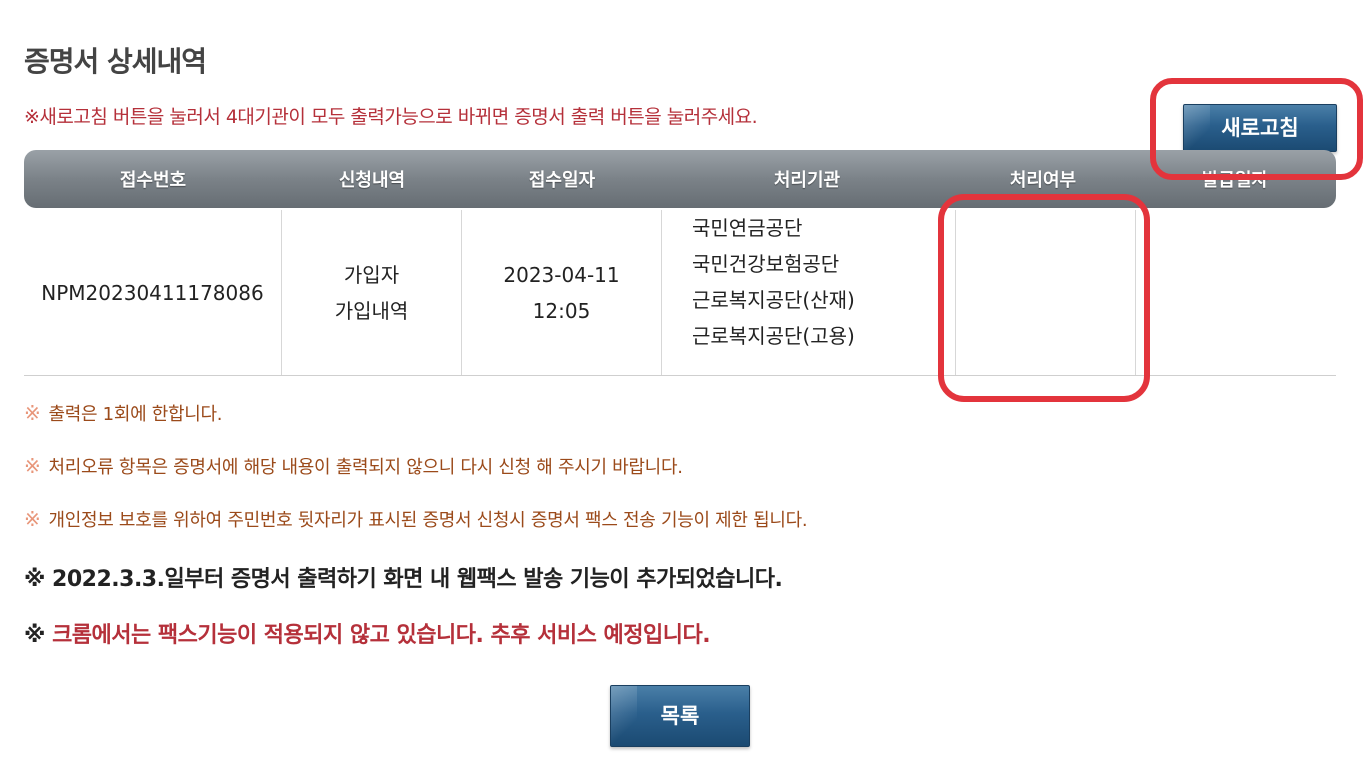 This screenshot has height=782, width=1365. I want to click on request-line1: 가입자, so click(371, 274).